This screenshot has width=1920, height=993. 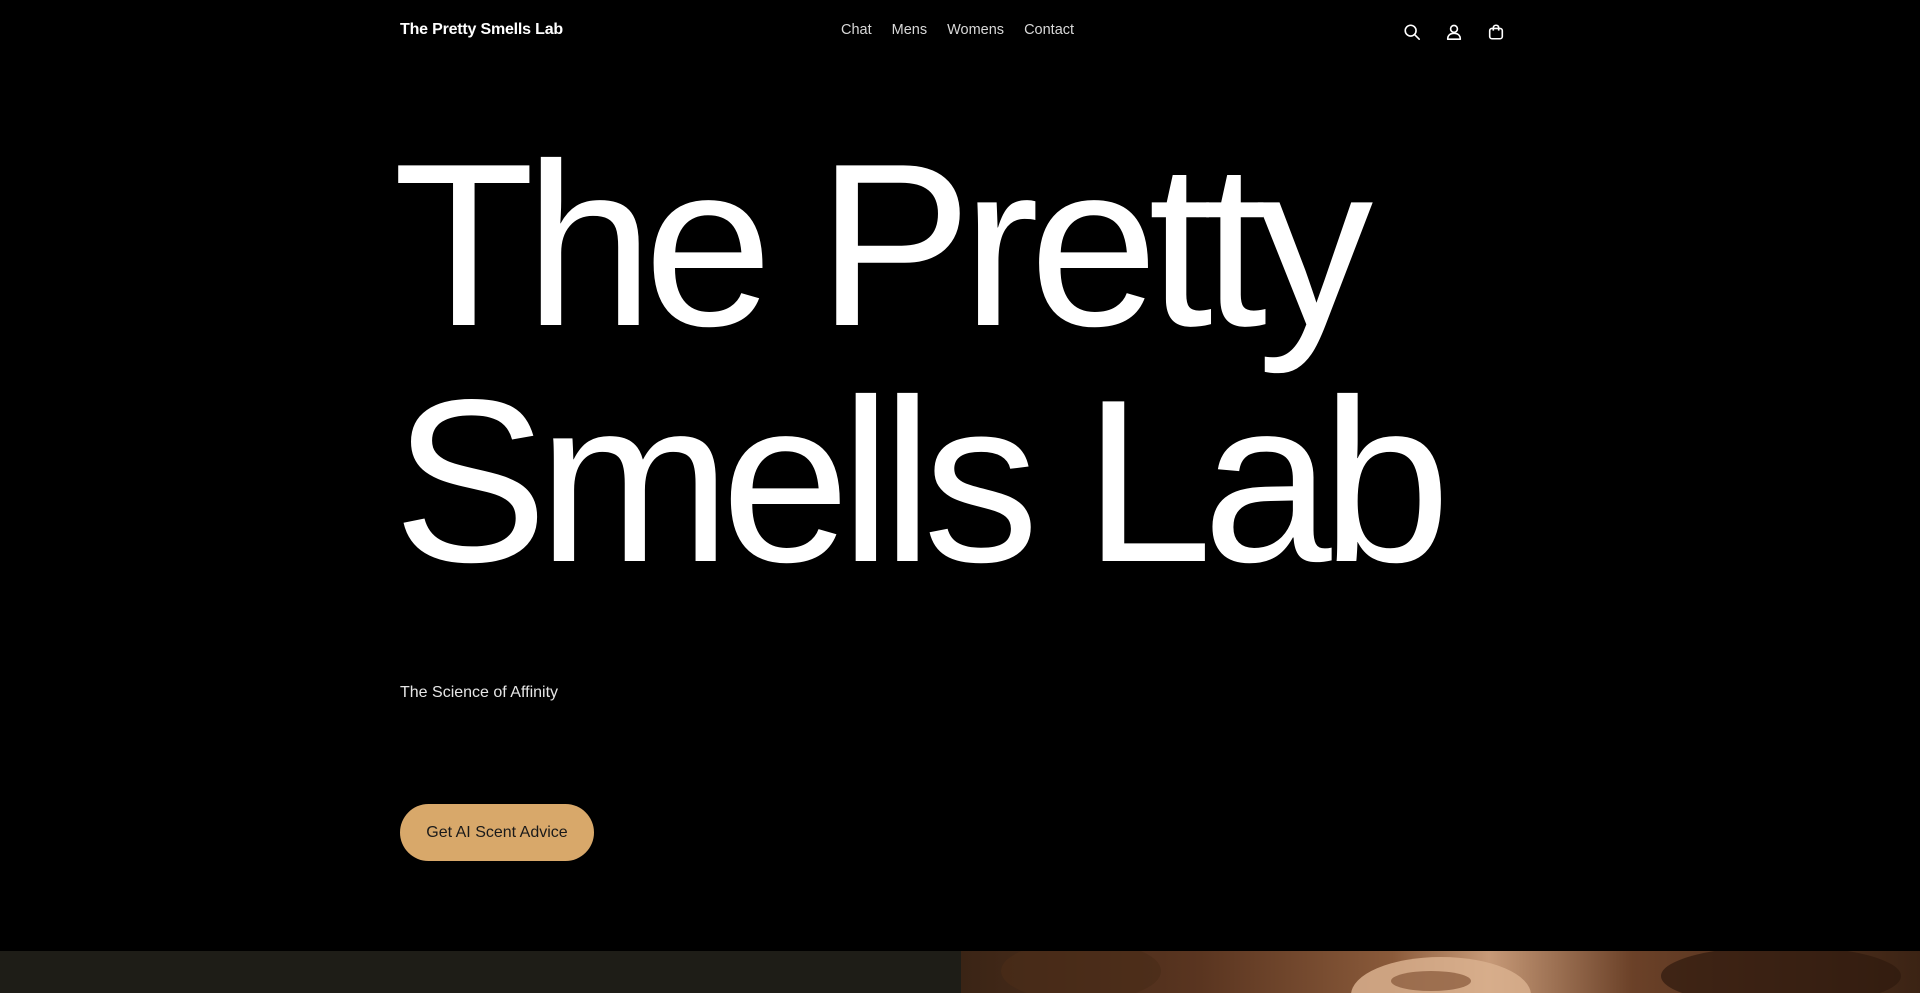 I want to click on main-nav: Chat Mens Womens Contact, so click(x=967, y=30).